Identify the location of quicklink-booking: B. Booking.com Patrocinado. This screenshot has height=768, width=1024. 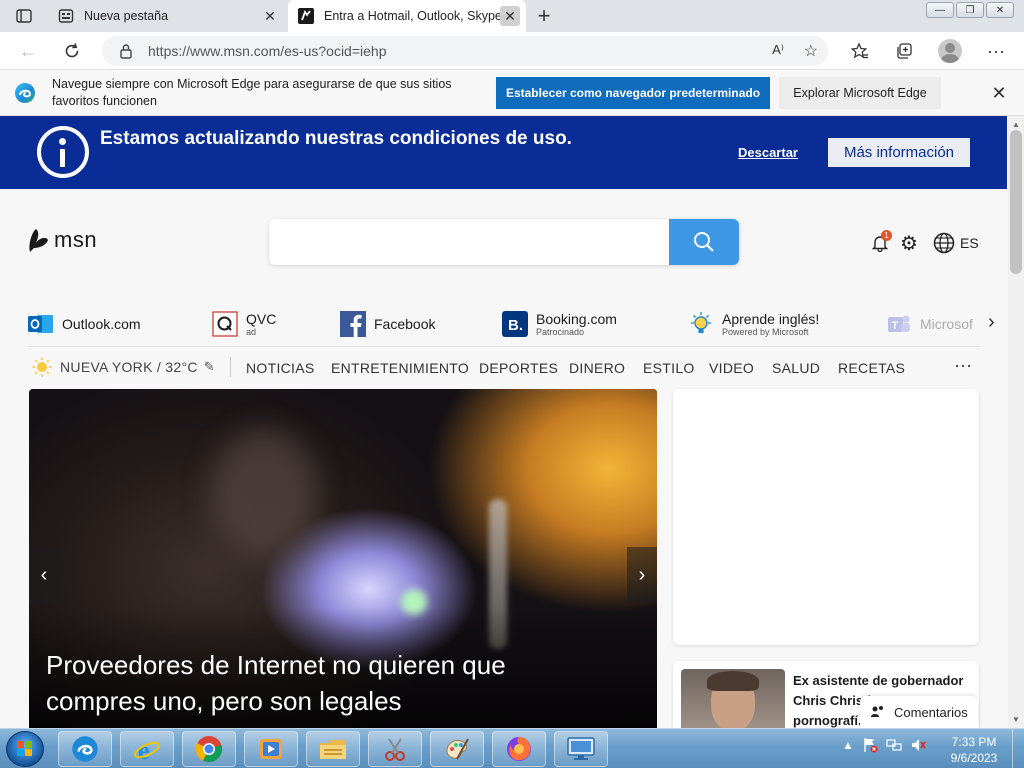
(559, 324).